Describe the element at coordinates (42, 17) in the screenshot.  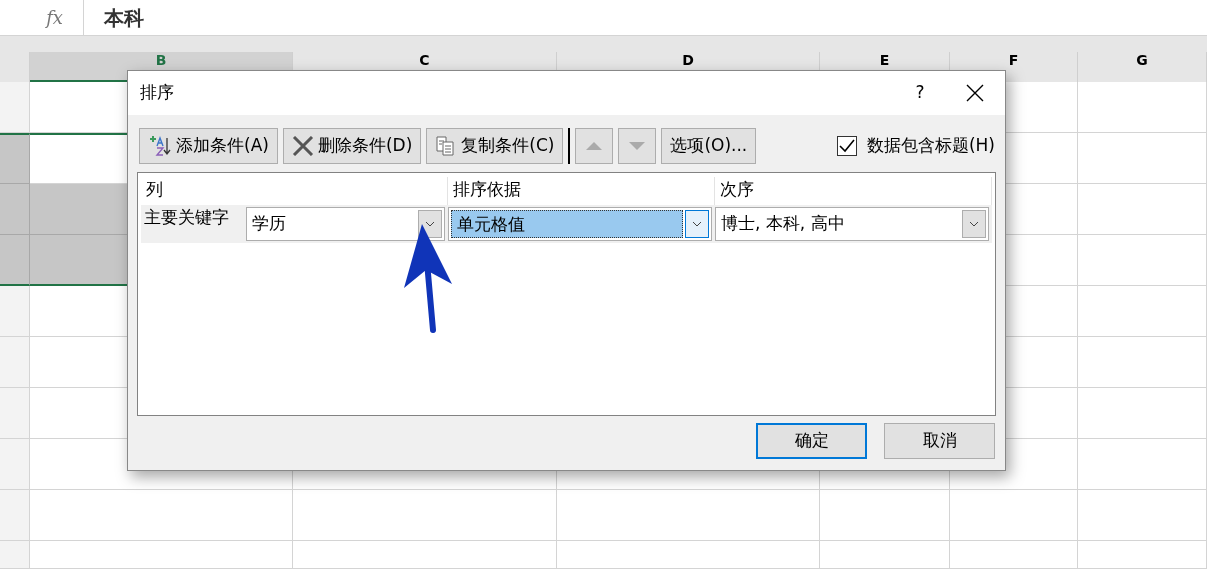
I see `function-label: fx` at that location.